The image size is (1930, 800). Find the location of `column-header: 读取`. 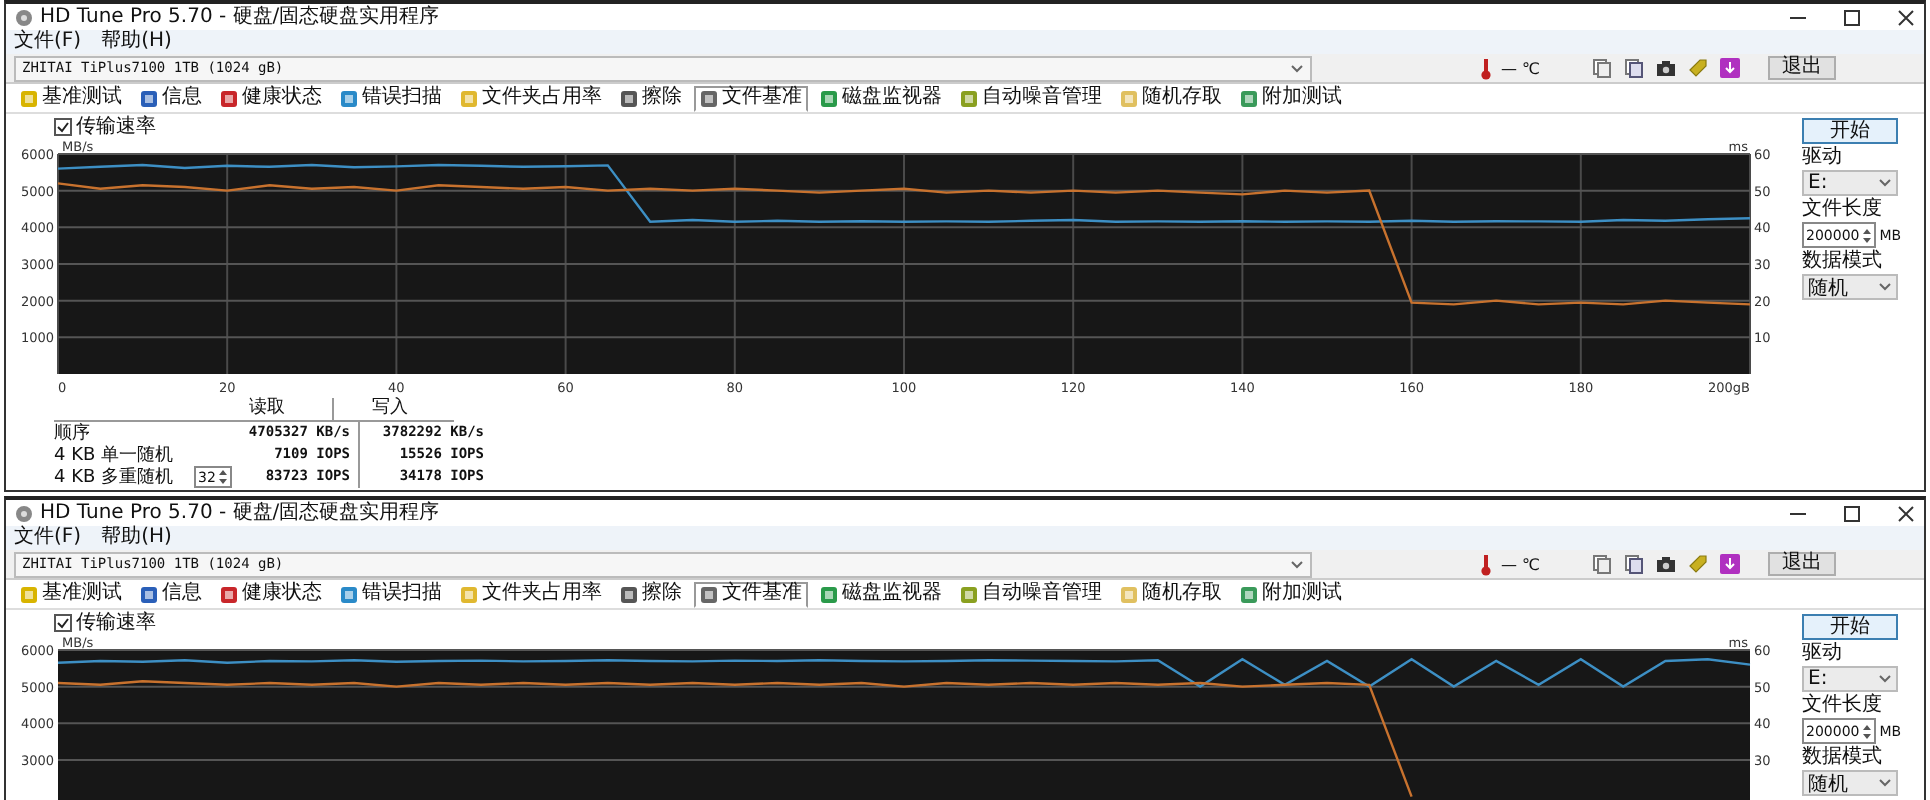

column-header: 读取 is located at coordinates (272, 409).